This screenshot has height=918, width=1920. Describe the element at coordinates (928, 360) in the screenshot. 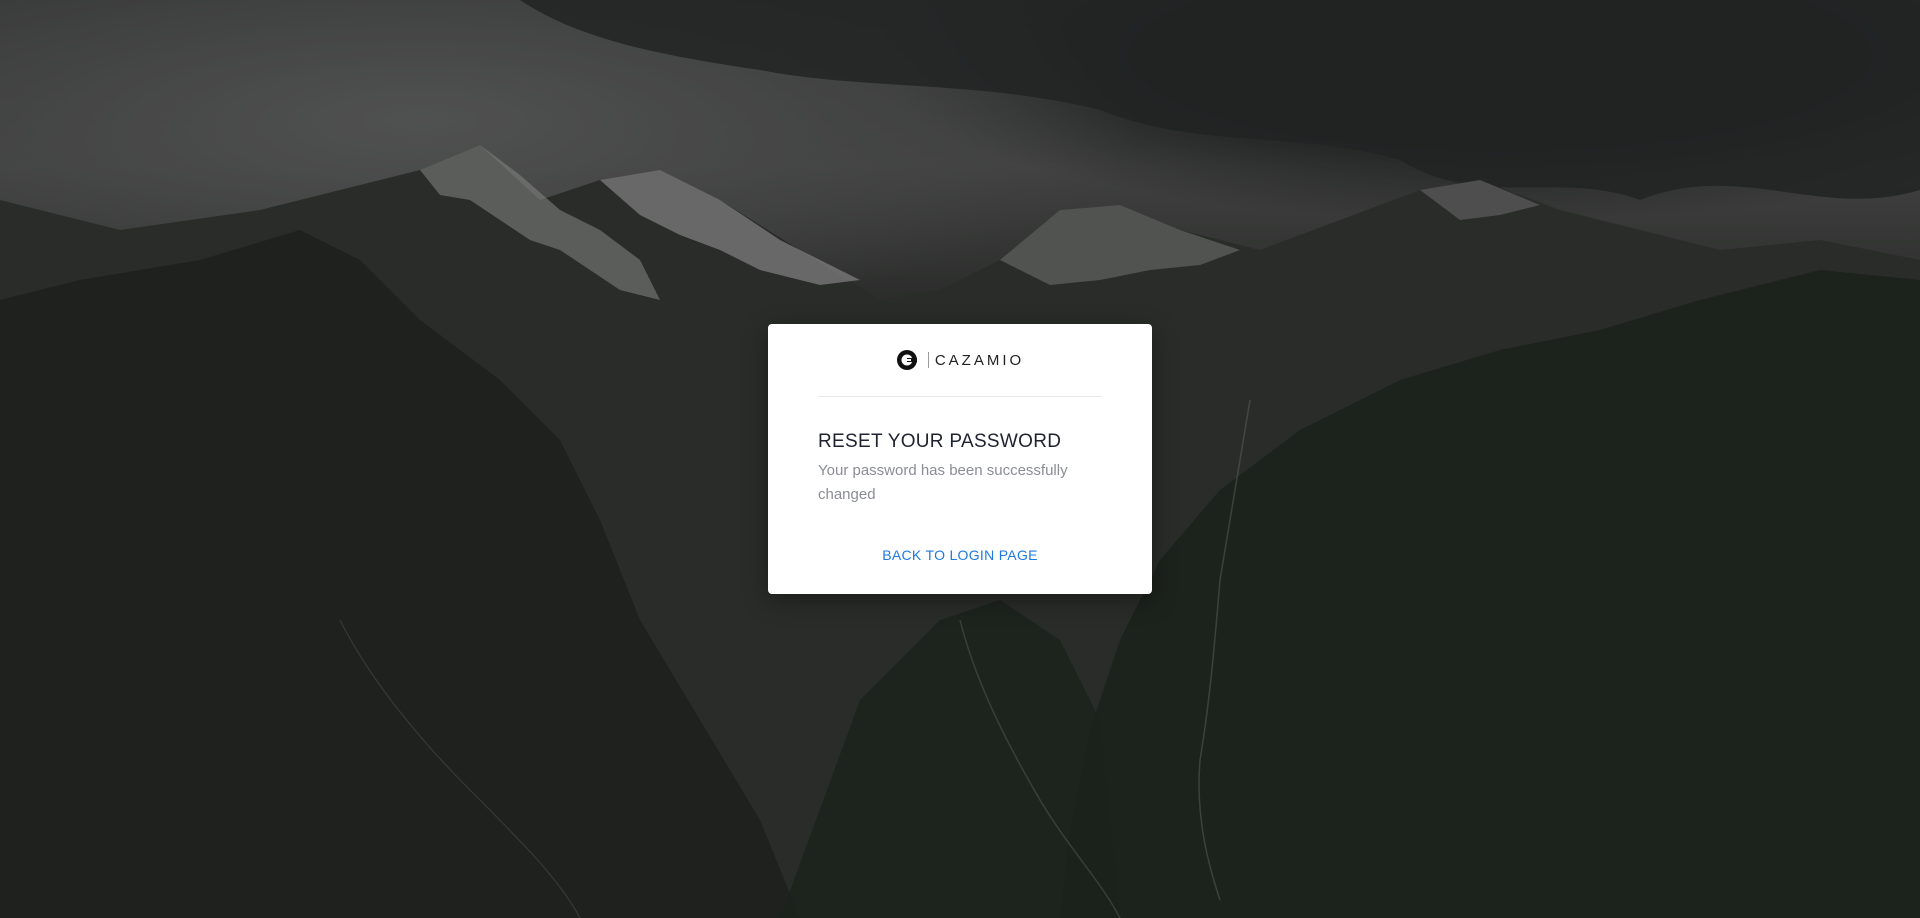

I see `brand-divider` at that location.